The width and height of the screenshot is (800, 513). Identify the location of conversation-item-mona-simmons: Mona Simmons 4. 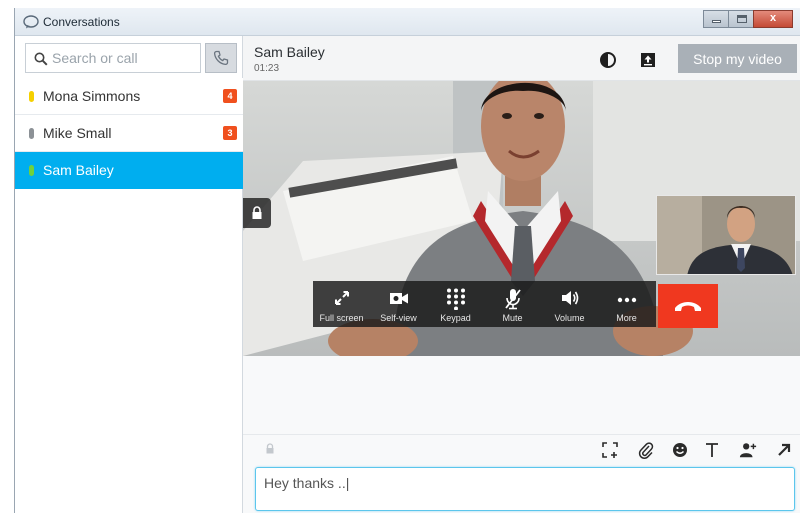
(129, 96).